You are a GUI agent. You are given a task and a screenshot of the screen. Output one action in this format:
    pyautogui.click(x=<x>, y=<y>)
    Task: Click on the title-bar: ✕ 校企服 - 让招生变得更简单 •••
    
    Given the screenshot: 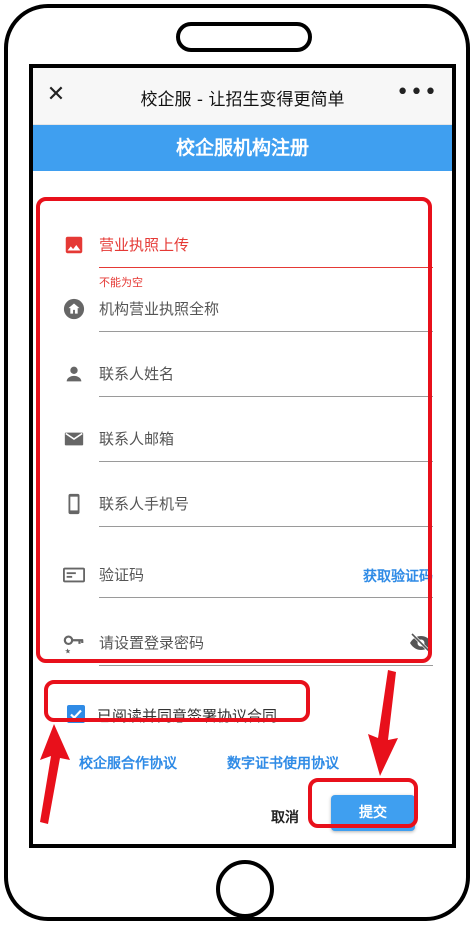 What is the action you would take?
    pyautogui.click(x=242, y=96)
    